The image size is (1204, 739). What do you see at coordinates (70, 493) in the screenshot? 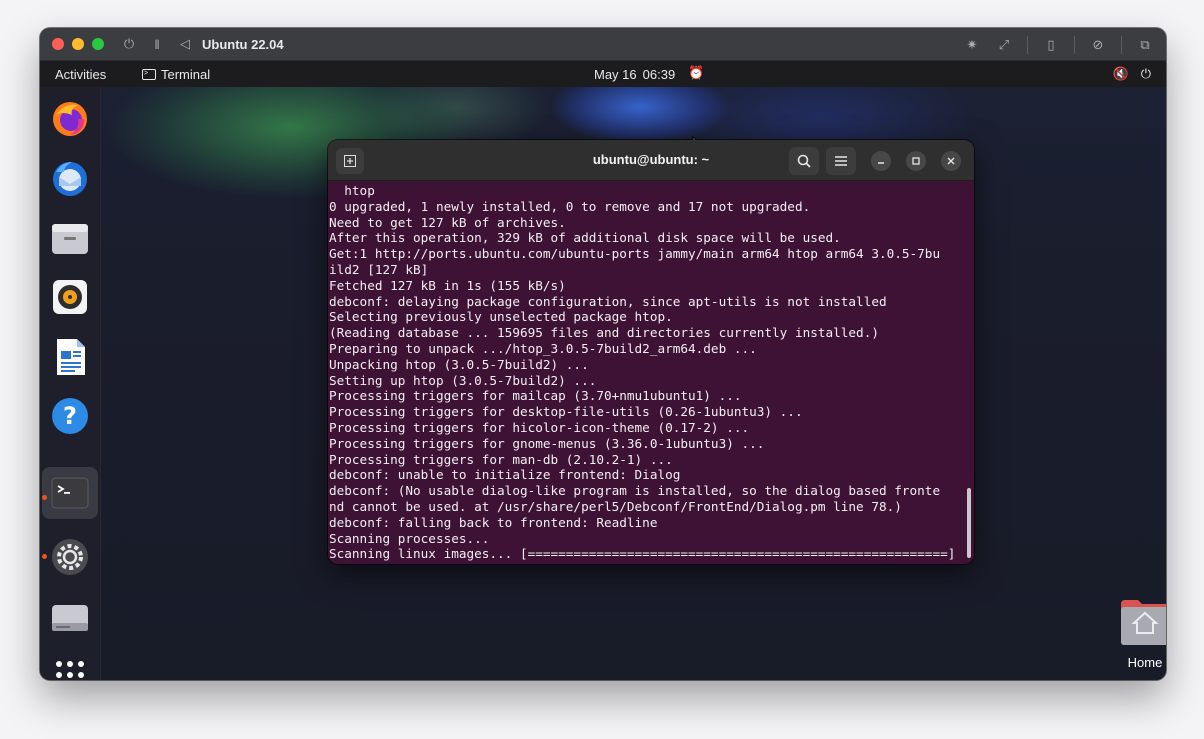
I see `terminal-icon` at bounding box center [70, 493].